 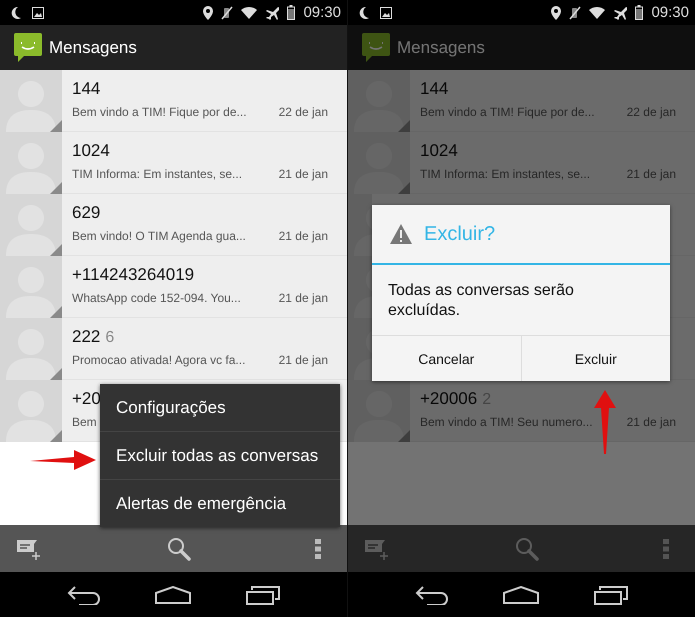 What do you see at coordinates (401, 234) in the screenshot?
I see `warning-icon` at bounding box center [401, 234].